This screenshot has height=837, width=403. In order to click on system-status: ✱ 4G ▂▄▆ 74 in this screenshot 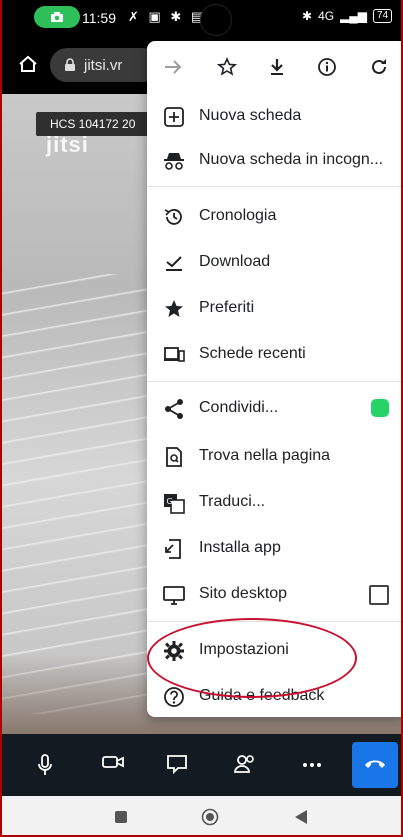, I will do `click(347, 16)`.